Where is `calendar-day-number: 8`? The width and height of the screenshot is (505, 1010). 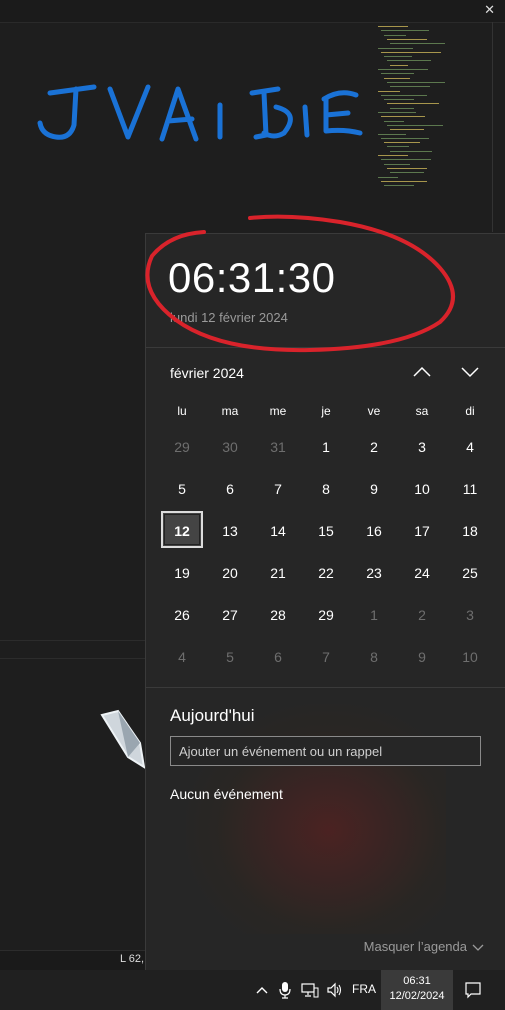
calendar-day-number: 8 is located at coordinates (374, 657).